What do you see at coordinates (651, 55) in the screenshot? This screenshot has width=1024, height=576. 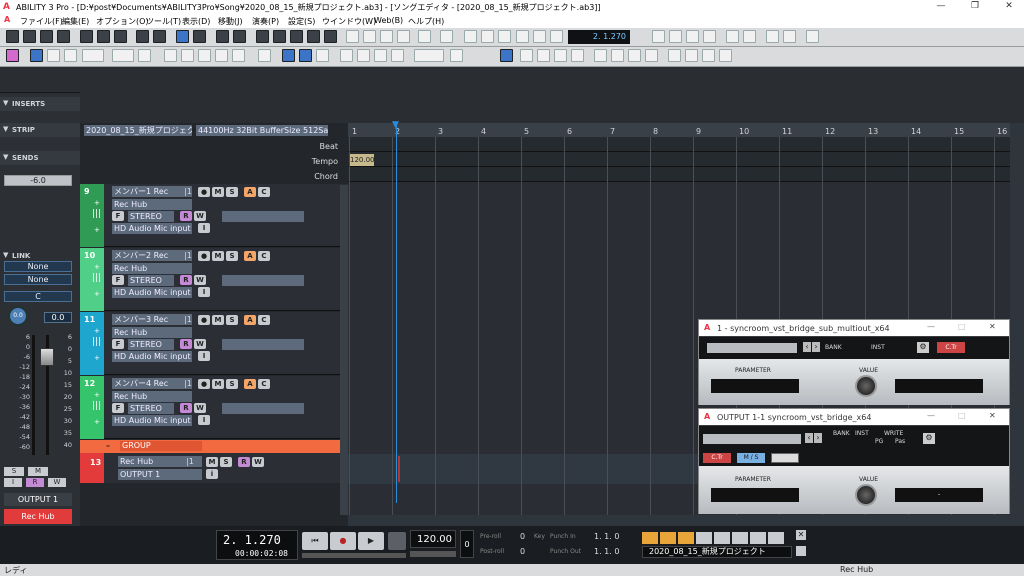 I see `tool-h-icon` at bounding box center [651, 55].